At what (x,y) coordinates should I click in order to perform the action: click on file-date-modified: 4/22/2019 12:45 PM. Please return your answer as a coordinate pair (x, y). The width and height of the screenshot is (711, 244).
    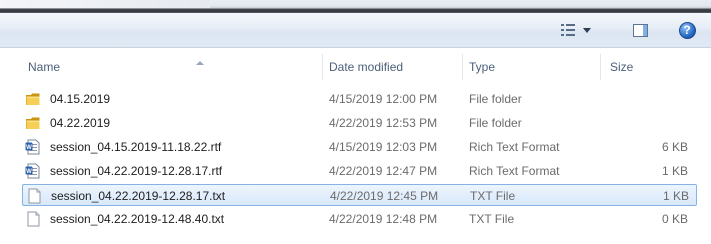
    Looking at the image, I should click on (384, 196).